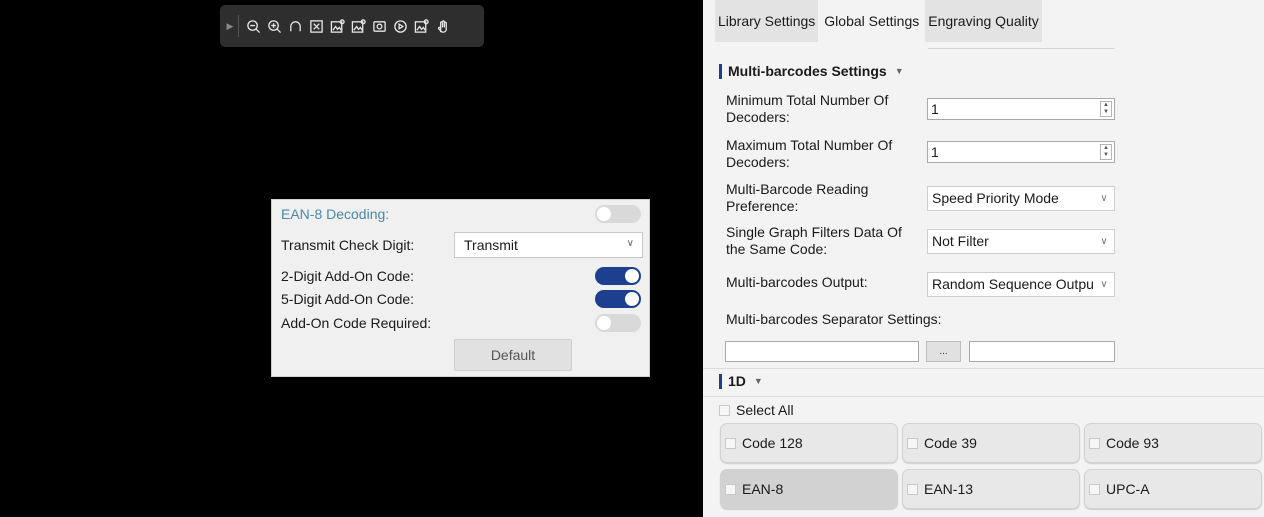  Describe the element at coordinates (811, 71) in the screenshot. I see `multi-barcodes-section-header: Multi-barcodes Settings ▼` at that location.